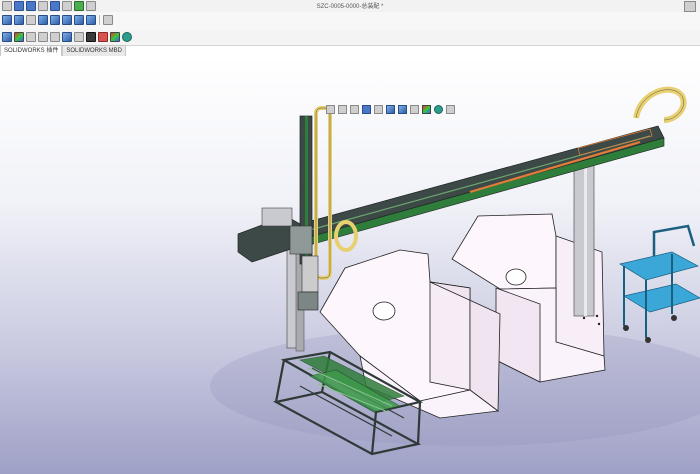 The image size is (700, 474). I want to click on dark-scene-icon, so click(91, 37).